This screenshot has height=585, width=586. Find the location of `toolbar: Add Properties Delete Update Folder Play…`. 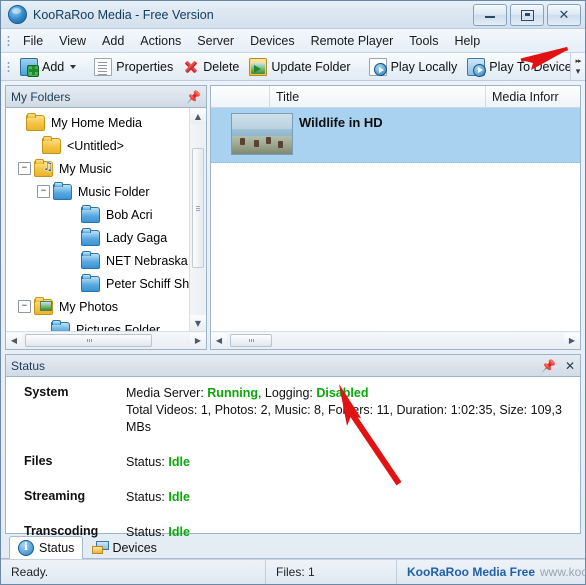

toolbar: Add Properties Delete Update Folder Play… is located at coordinates (293, 67).